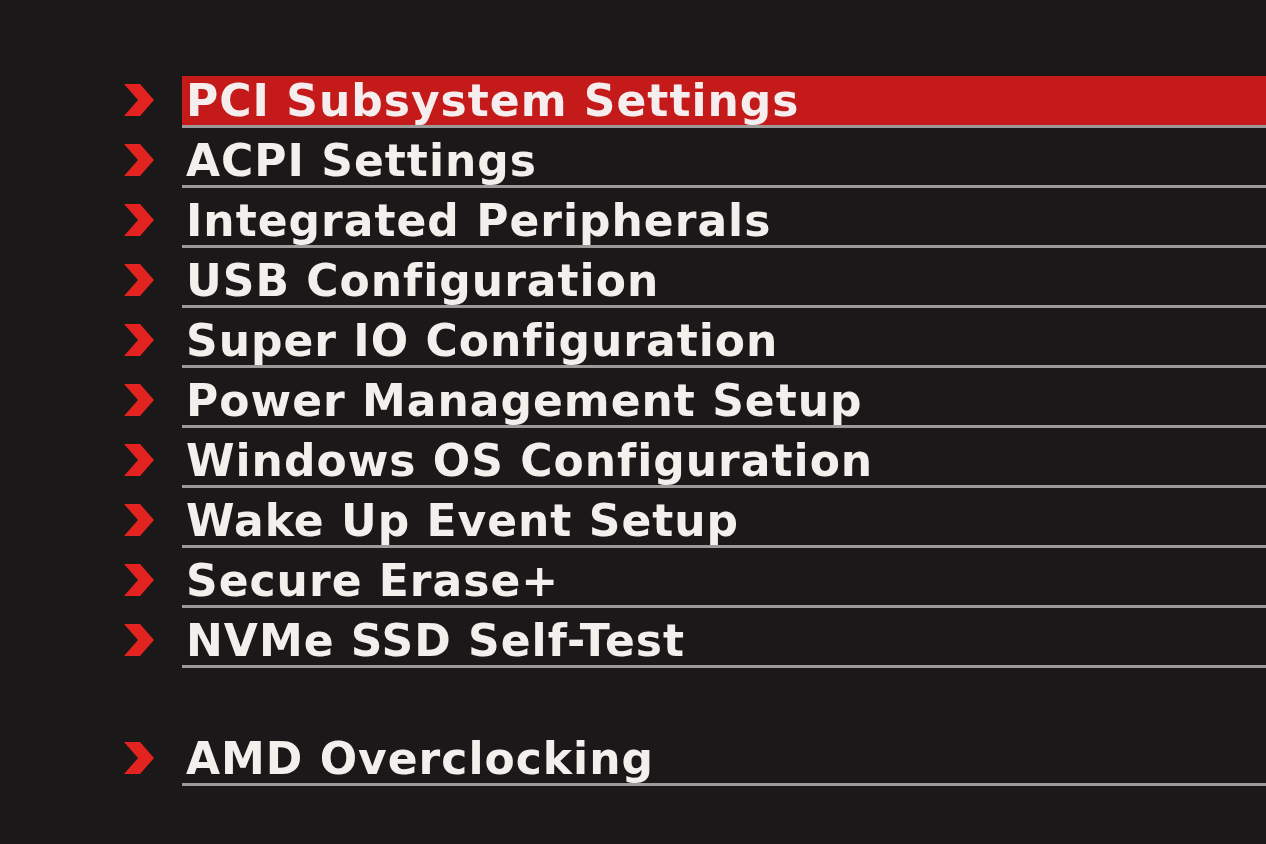  Describe the element at coordinates (724, 522) in the screenshot. I see `menu-item: Wake Up Event Setup` at that location.